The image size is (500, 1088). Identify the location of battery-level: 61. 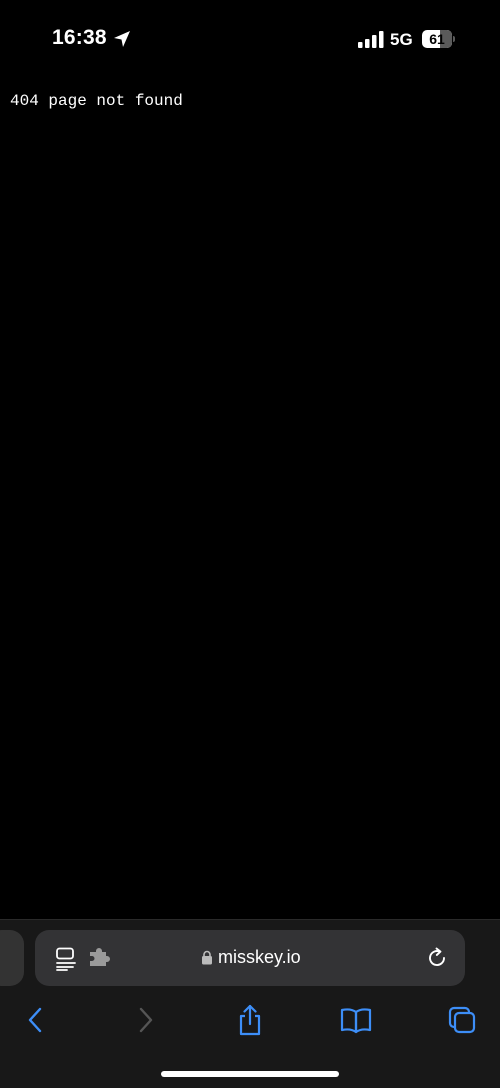
(437, 39).